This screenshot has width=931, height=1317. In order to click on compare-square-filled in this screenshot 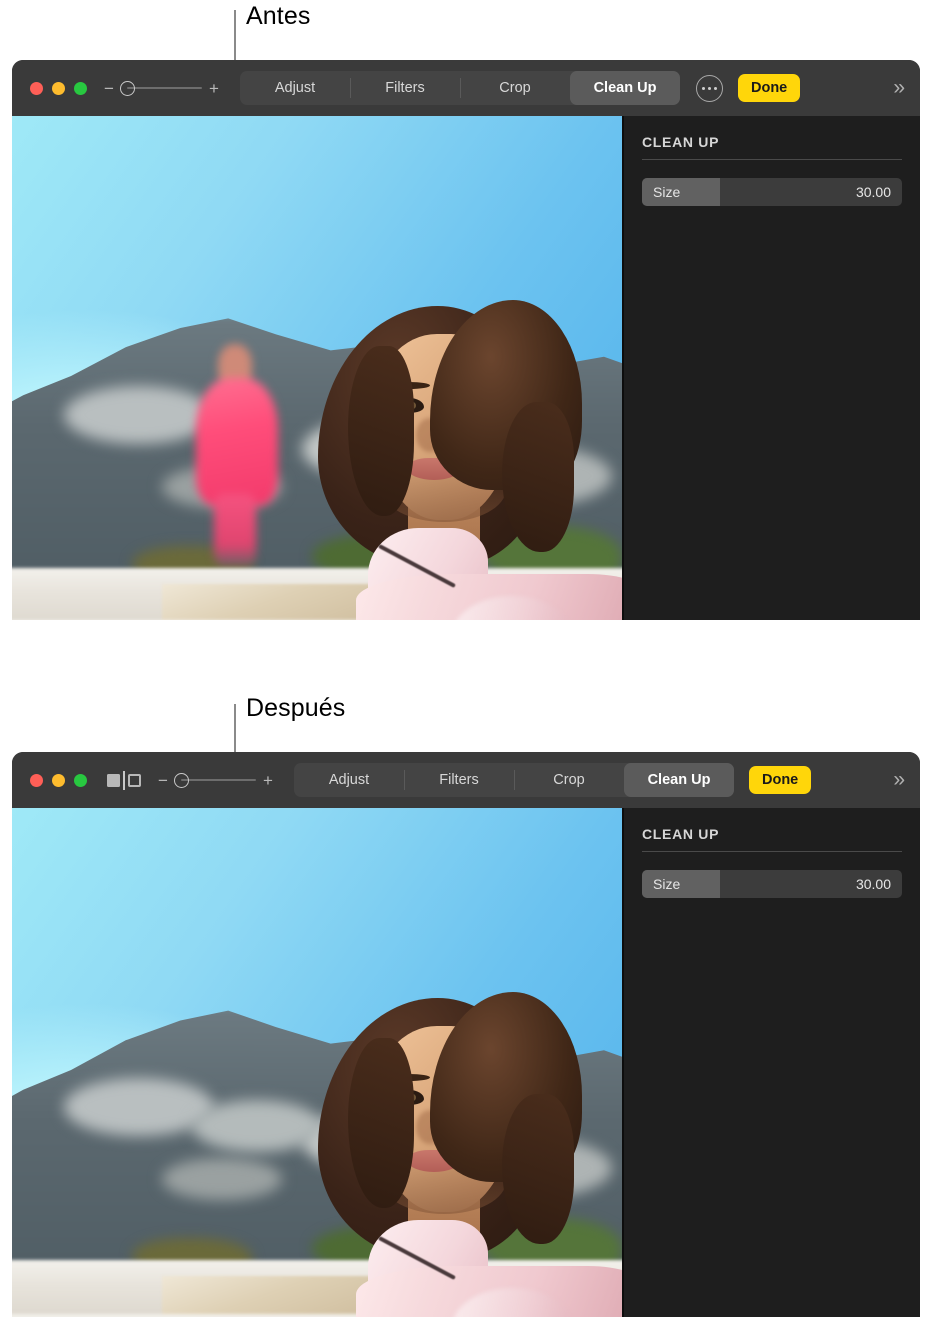, I will do `click(113, 780)`.